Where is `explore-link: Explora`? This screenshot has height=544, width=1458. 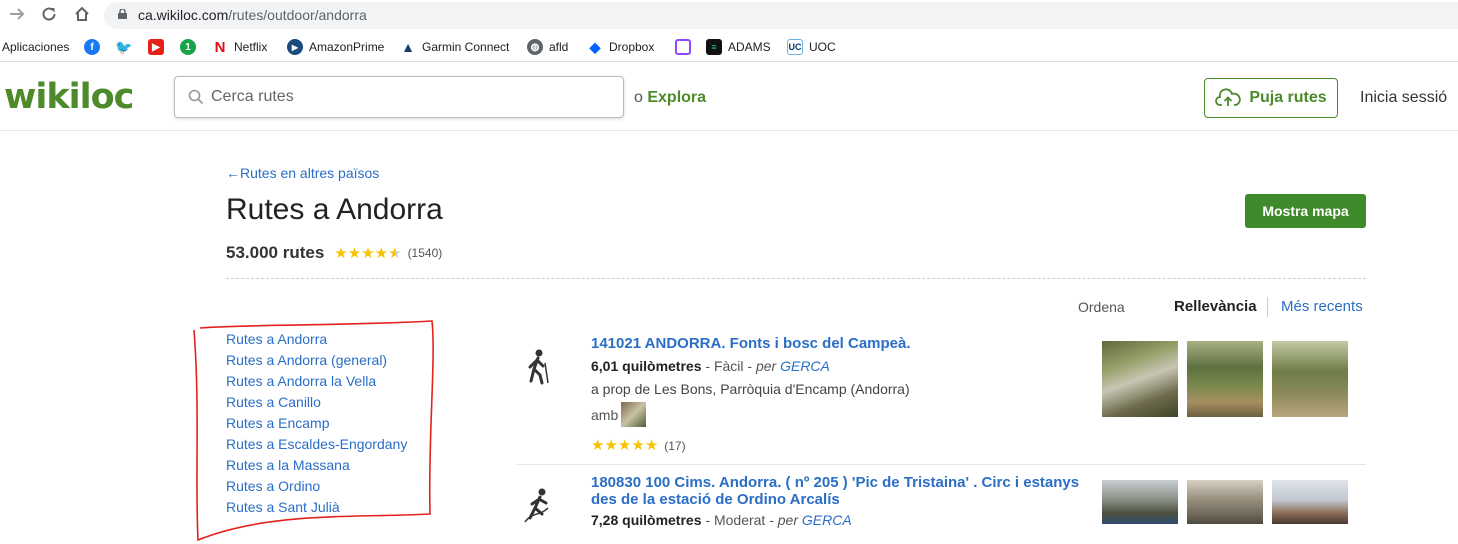
explore-link: Explora is located at coordinates (676, 97).